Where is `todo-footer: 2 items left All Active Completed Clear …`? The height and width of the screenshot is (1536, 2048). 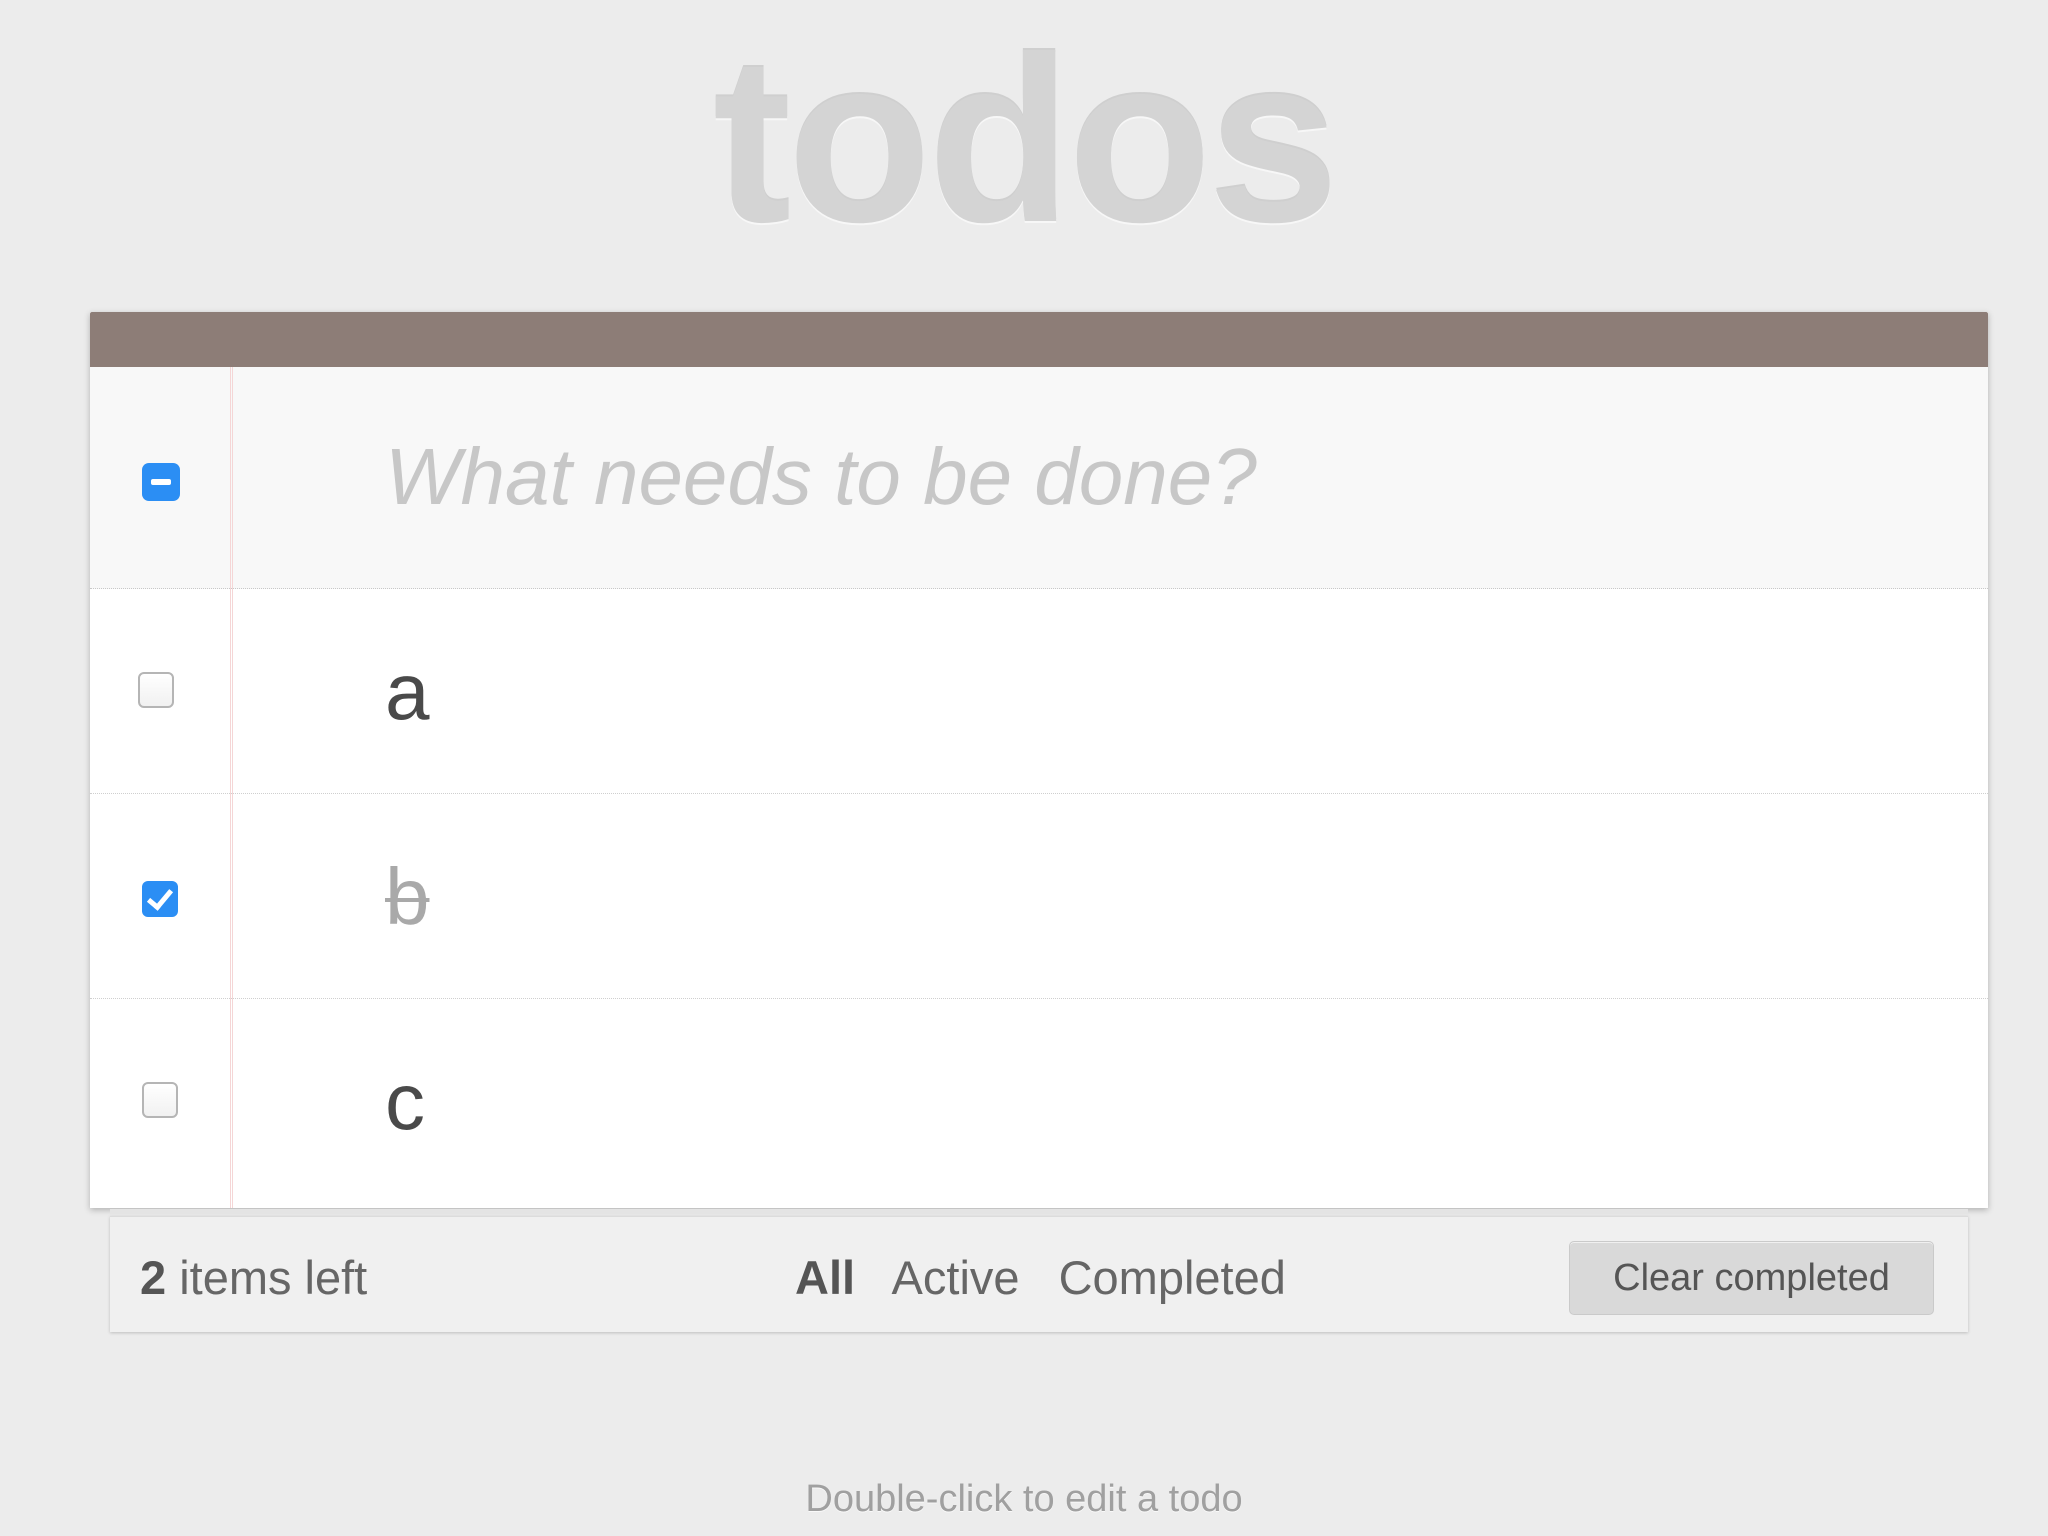 todo-footer: 2 items left All Active Completed Clear … is located at coordinates (1039, 1270).